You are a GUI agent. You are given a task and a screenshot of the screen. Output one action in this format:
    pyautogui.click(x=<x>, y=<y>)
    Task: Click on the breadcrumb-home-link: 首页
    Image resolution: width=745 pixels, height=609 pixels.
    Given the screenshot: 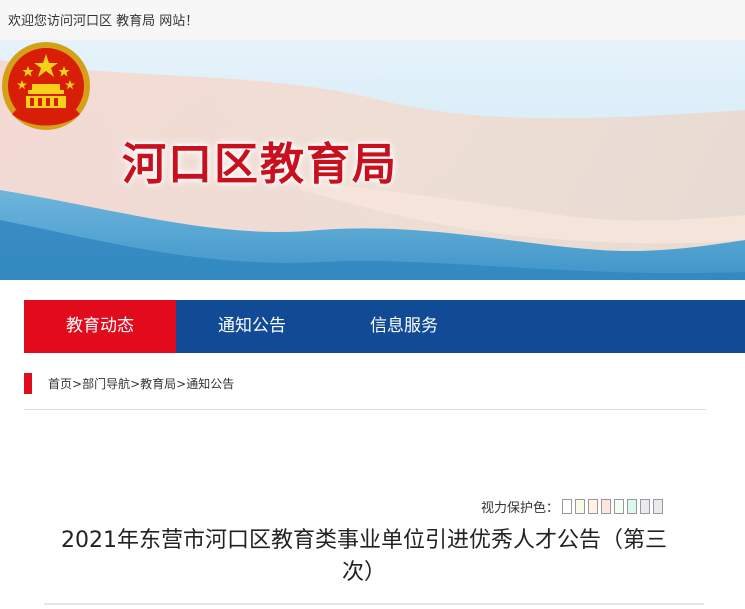 What is the action you would take?
    pyautogui.click(x=60, y=384)
    